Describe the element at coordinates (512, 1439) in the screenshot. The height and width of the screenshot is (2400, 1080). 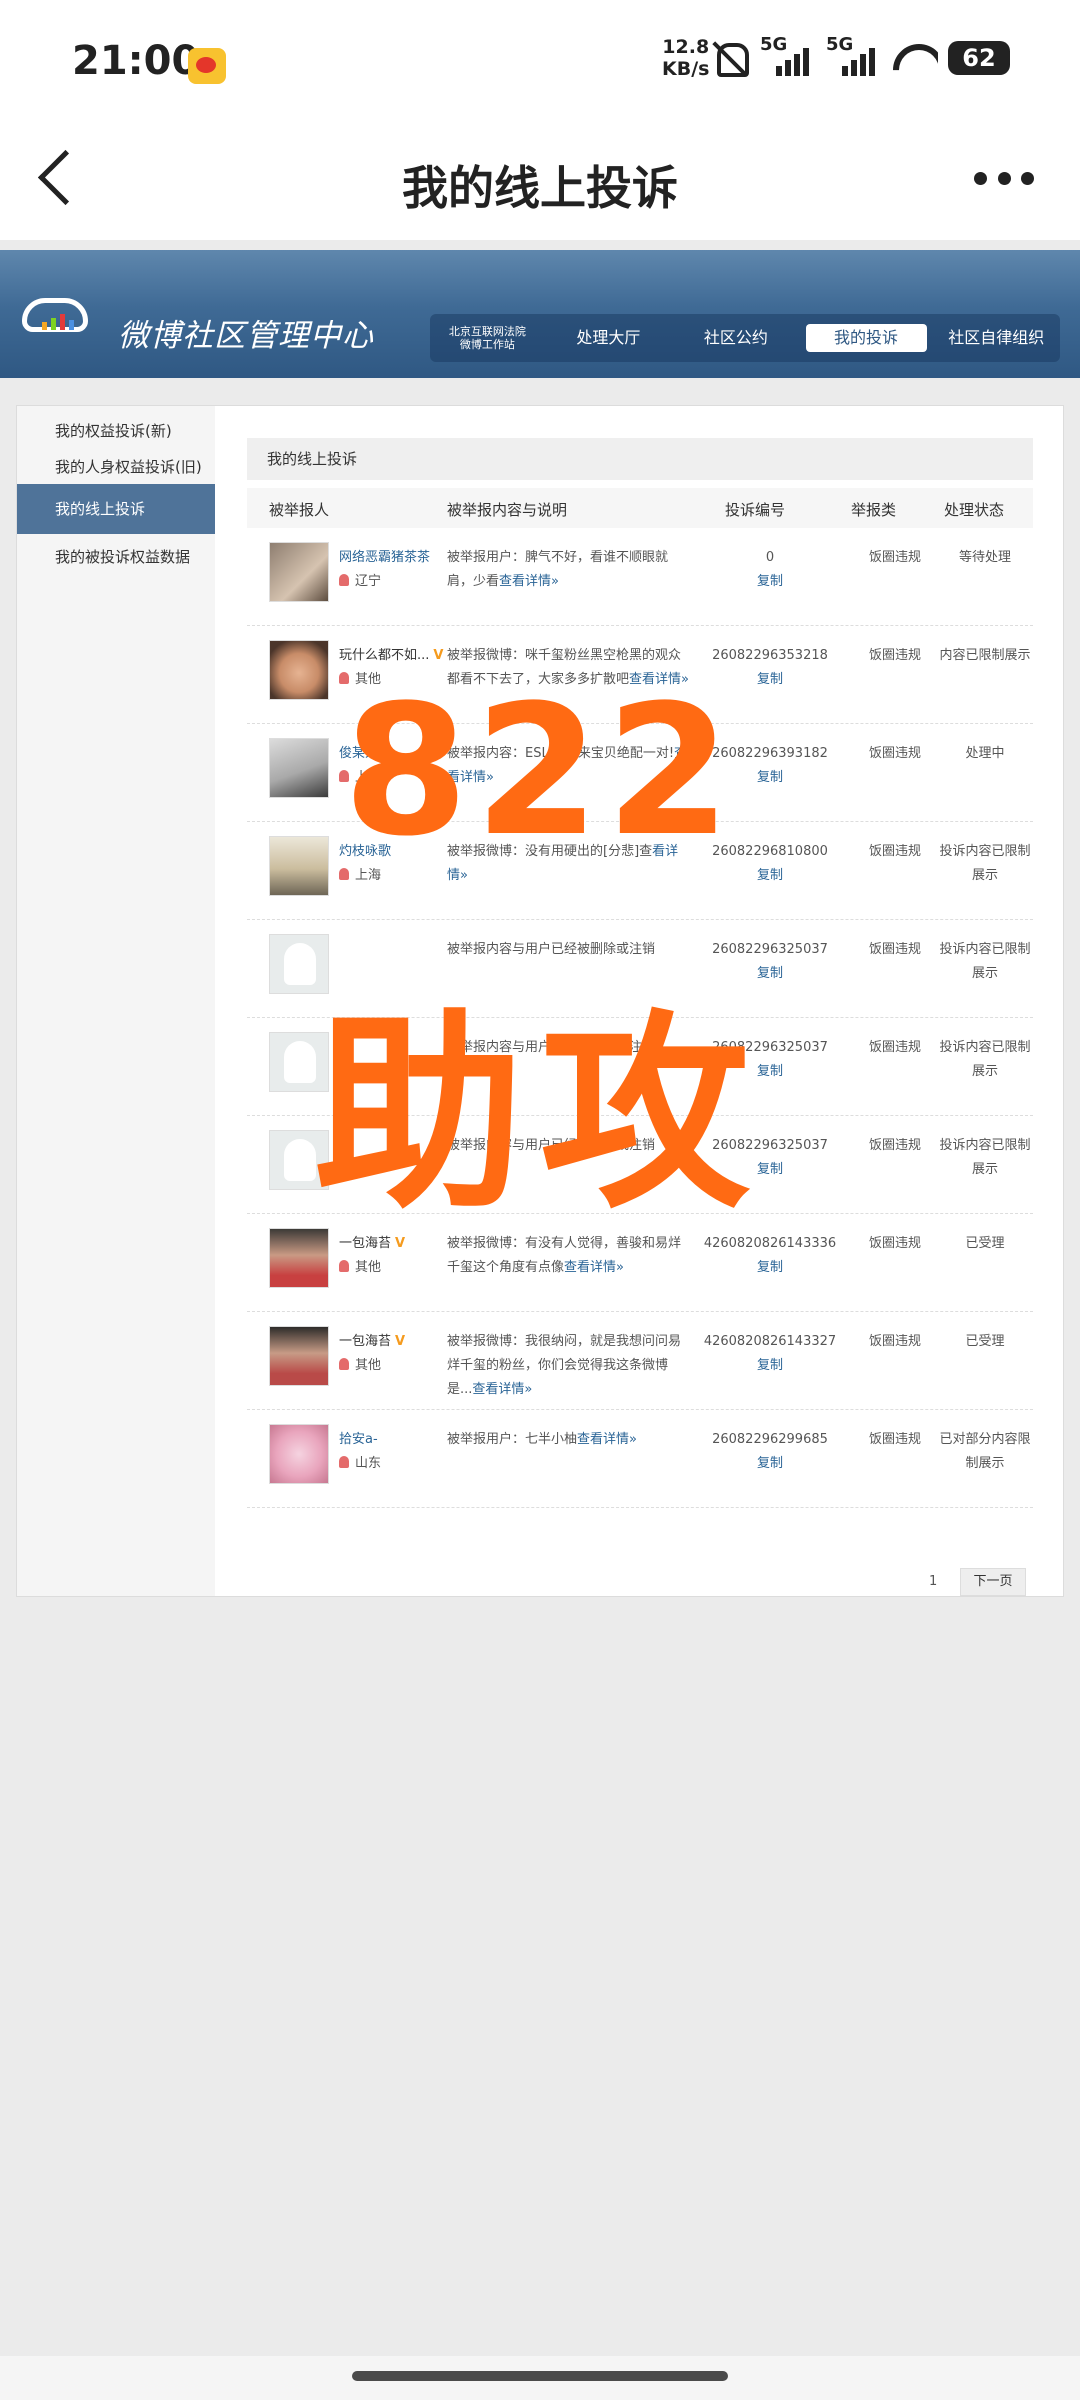
I see `content-text: 被举报用户：七半小柚` at that location.